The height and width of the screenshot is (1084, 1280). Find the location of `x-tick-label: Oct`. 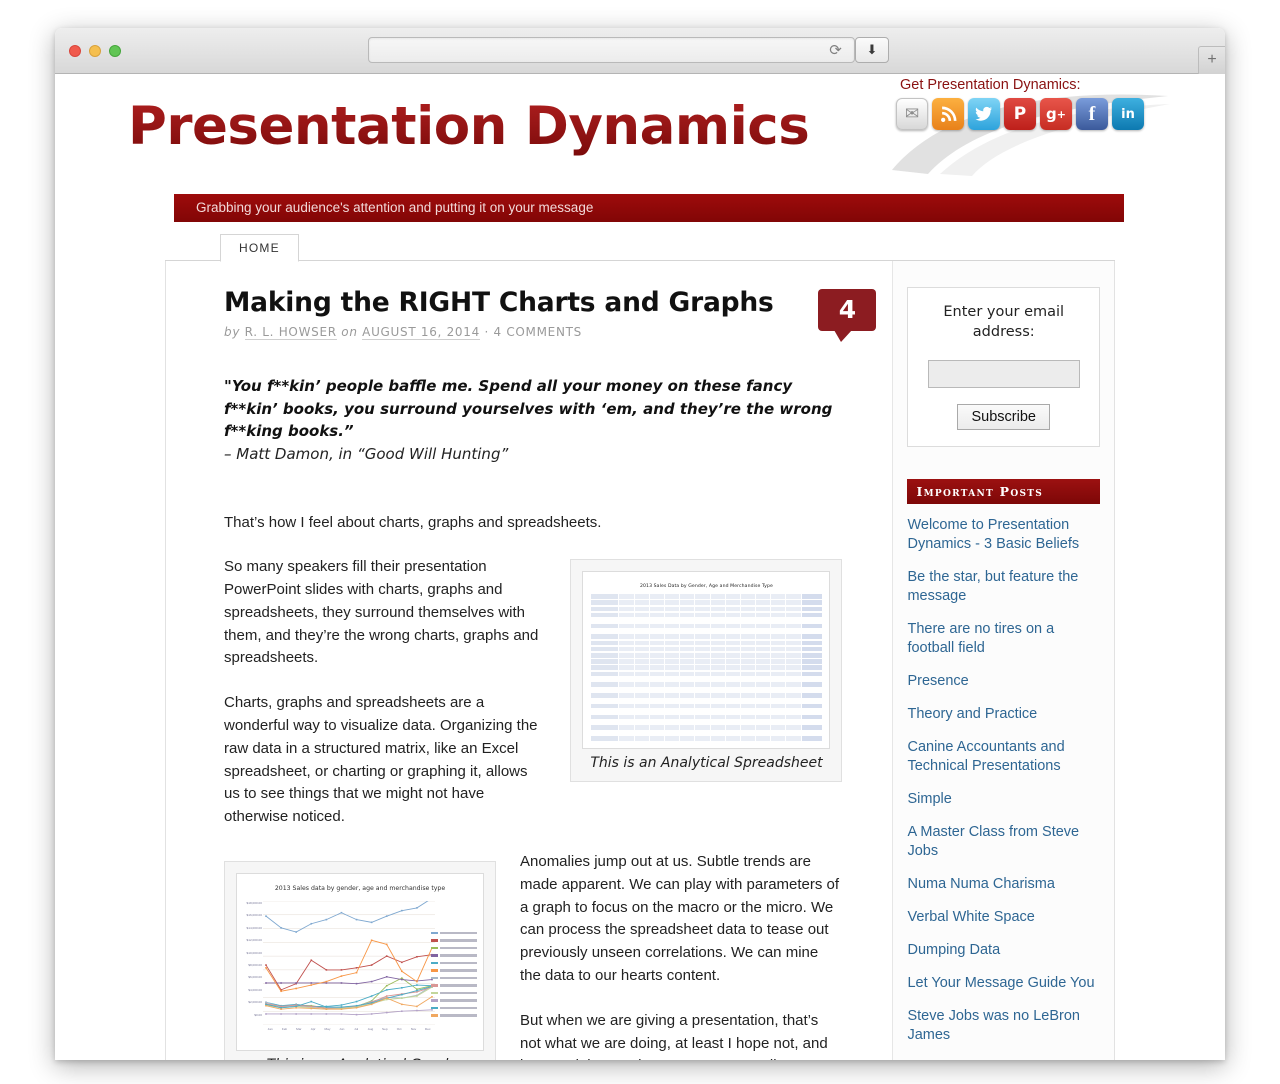

x-tick-label: Oct is located at coordinates (399, 1029).